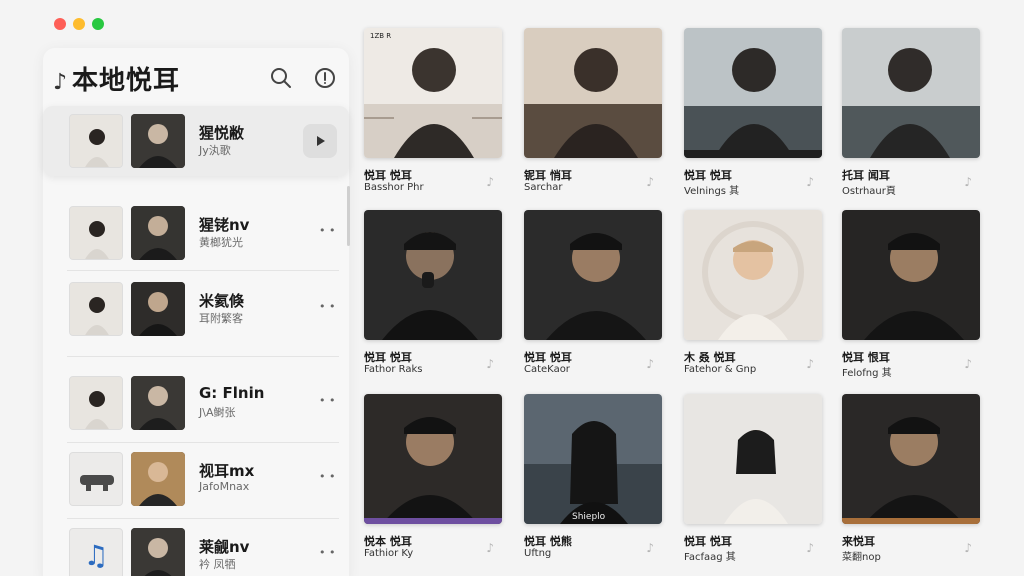 The width and height of the screenshot is (1024, 576). Describe the element at coordinates (96, 555) in the screenshot. I see `music-note-icon: ♫` at that location.